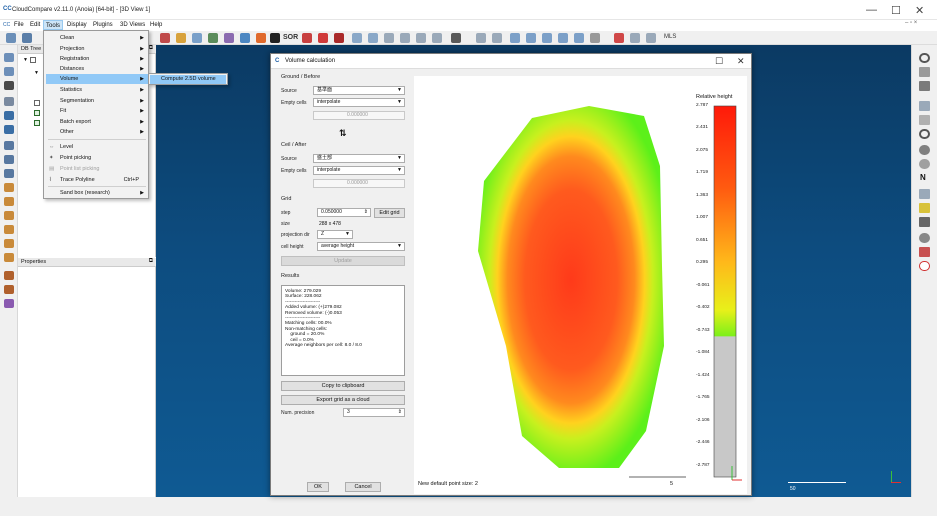 The image size is (937, 516). I want to click on sf-histogram-icon, so click(456, 38).